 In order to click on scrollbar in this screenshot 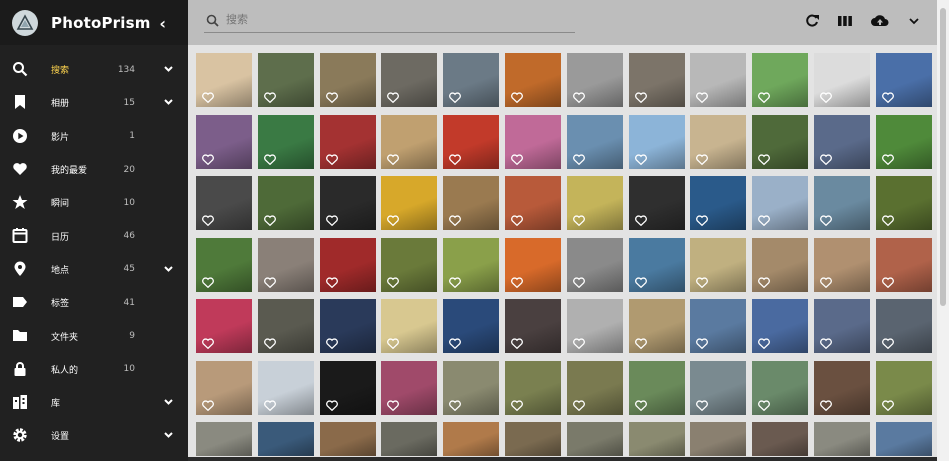, I will do `click(943, 230)`.